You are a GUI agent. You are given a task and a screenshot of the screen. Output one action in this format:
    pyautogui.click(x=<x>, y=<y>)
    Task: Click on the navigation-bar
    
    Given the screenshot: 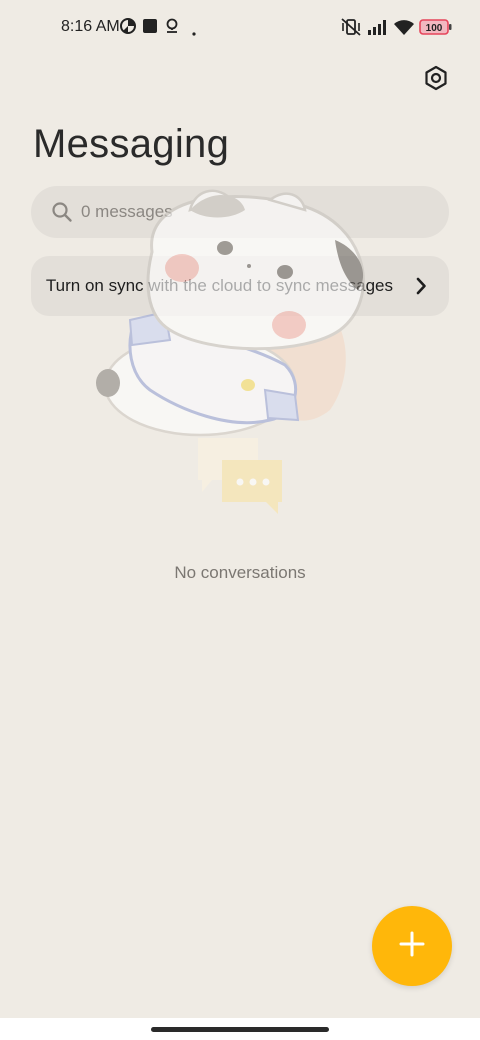 What is the action you would take?
    pyautogui.click(x=240, y=1029)
    